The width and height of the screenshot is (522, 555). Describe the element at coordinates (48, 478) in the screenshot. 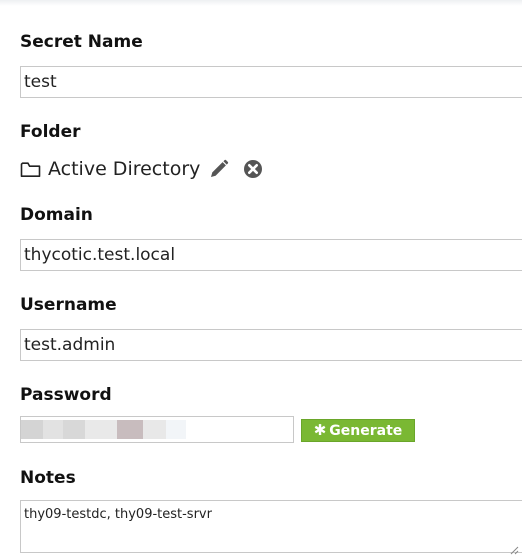

I see `notes-label: Notes` at that location.